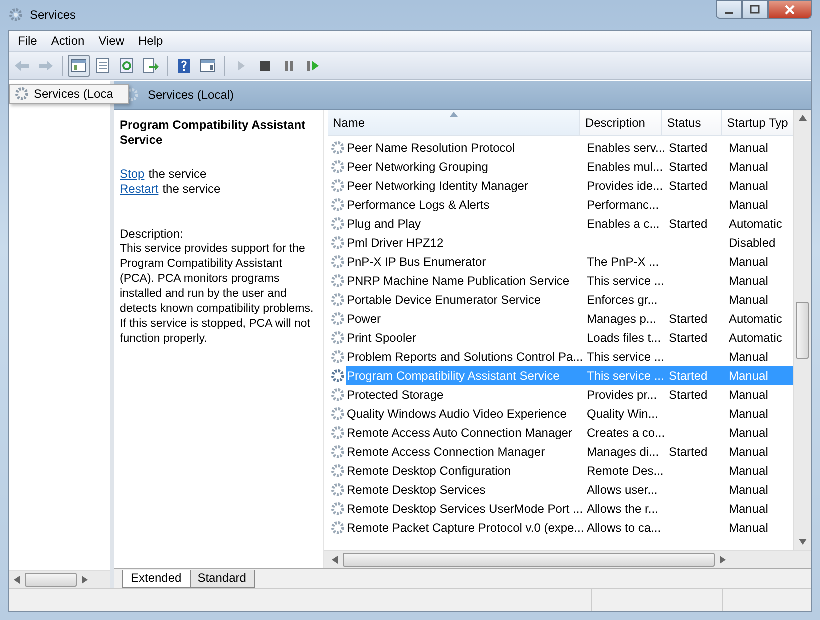 Image resolution: width=820 pixels, height=620 pixels. Describe the element at coordinates (752, 243) in the screenshot. I see `table-cell-text: Disabled` at that location.